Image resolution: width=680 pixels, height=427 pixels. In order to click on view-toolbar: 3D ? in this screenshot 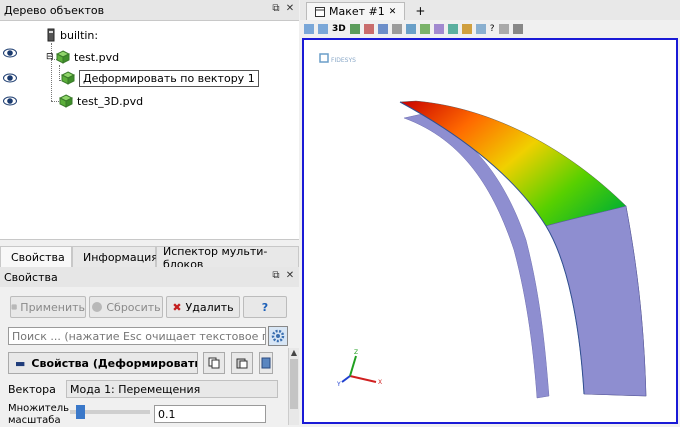, I will do `click(490, 29)`.